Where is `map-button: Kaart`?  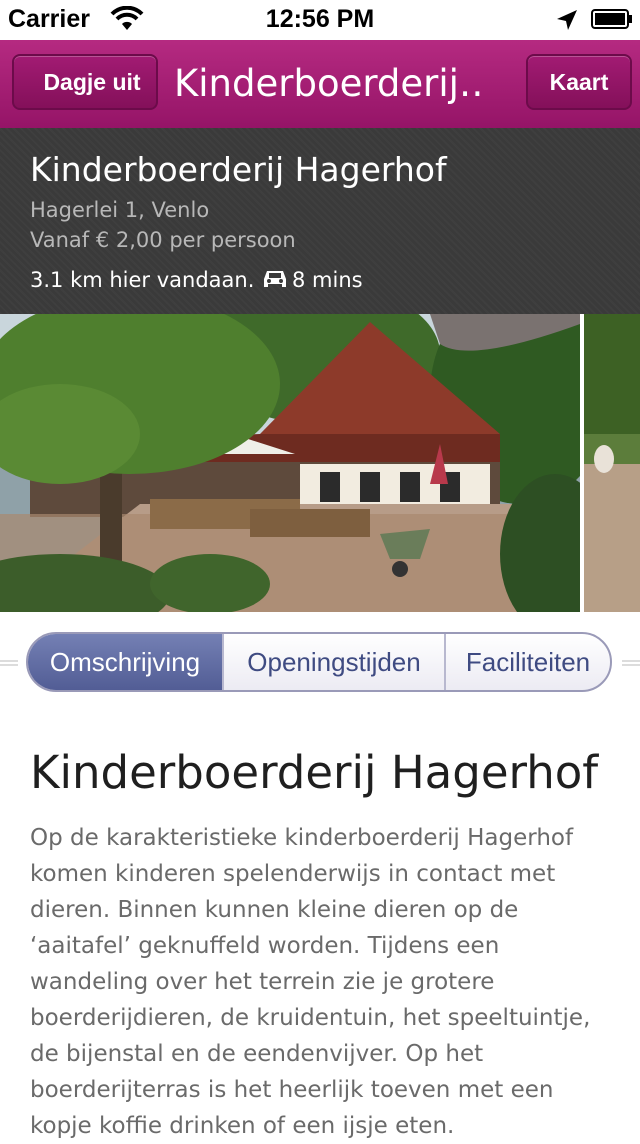
map-button: Kaart is located at coordinates (579, 82).